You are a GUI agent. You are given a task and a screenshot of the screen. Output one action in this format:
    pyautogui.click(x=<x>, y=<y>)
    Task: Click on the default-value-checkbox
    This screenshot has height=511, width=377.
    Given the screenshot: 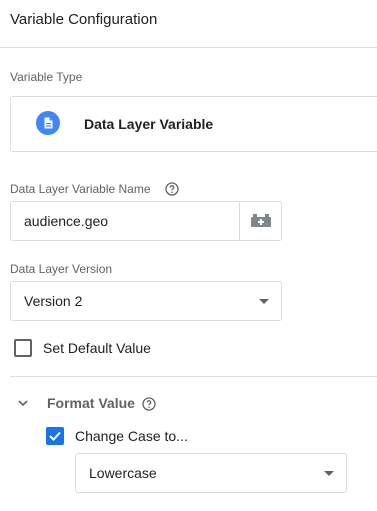 What is the action you would take?
    pyautogui.click(x=23, y=348)
    